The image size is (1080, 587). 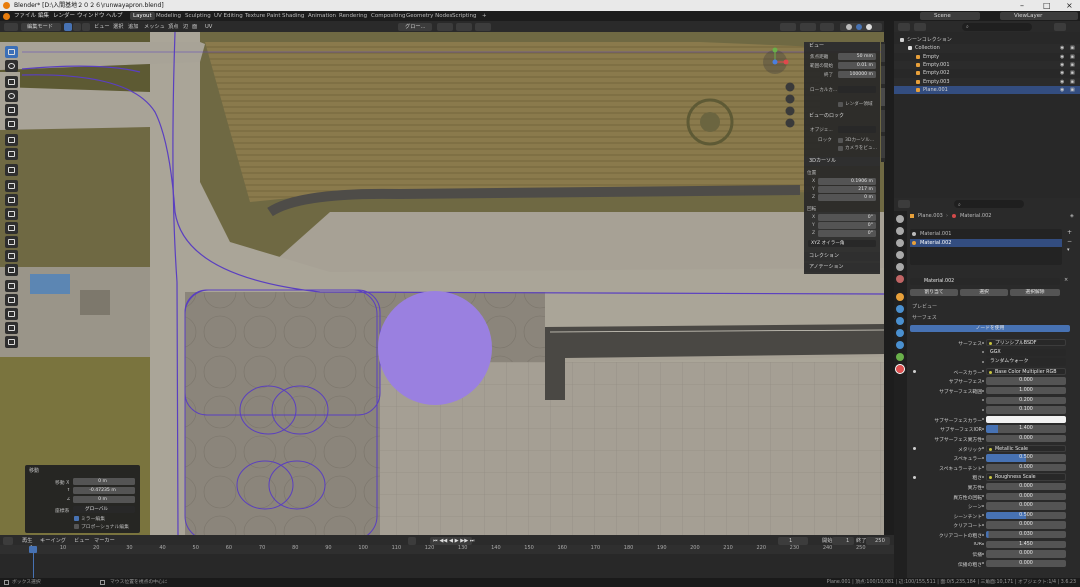 What do you see at coordinates (1026, 343) in the screenshot?
I see `prop-field-surface-shader: プリンシプルBSDF` at bounding box center [1026, 343].